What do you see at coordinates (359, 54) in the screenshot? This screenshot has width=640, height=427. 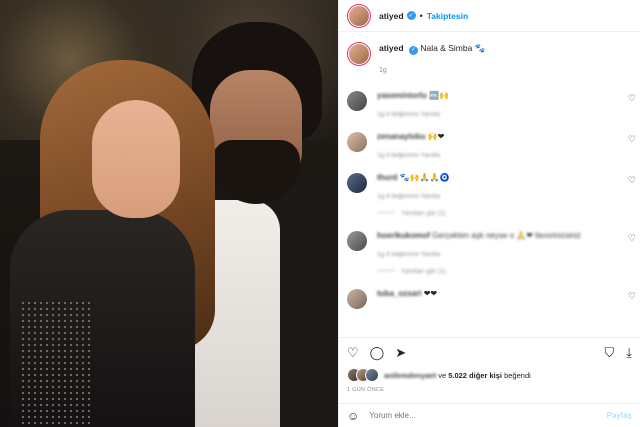 I see `caption-avatar` at bounding box center [359, 54].